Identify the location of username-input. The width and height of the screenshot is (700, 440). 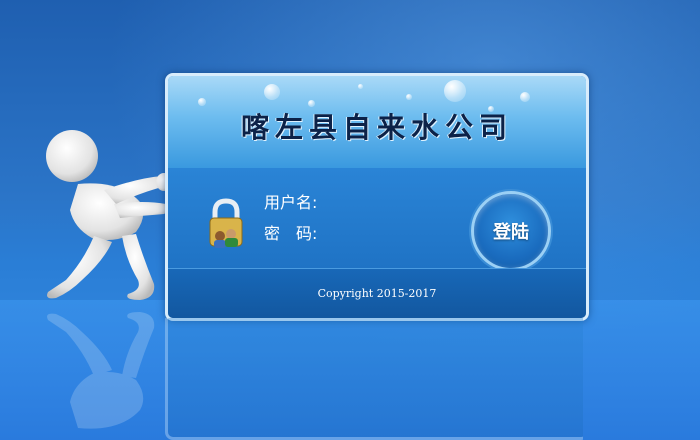
(403, 201).